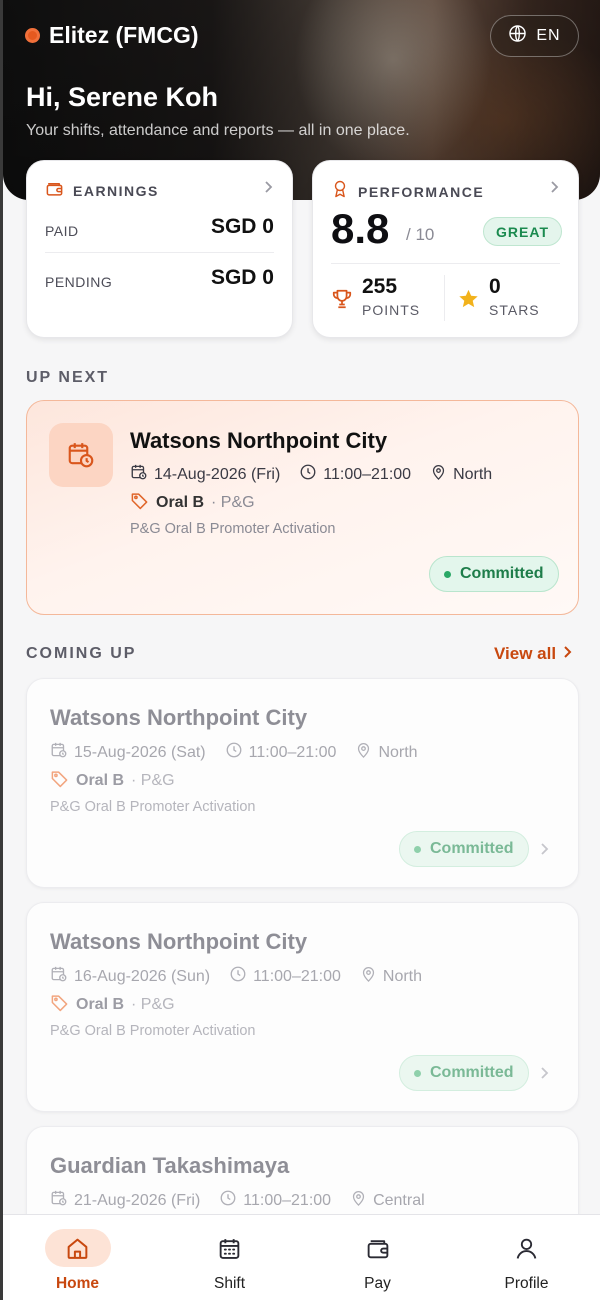 This screenshot has height=1300, width=600. What do you see at coordinates (242, 277) in the screenshot?
I see `pending-value: SGD 0` at bounding box center [242, 277].